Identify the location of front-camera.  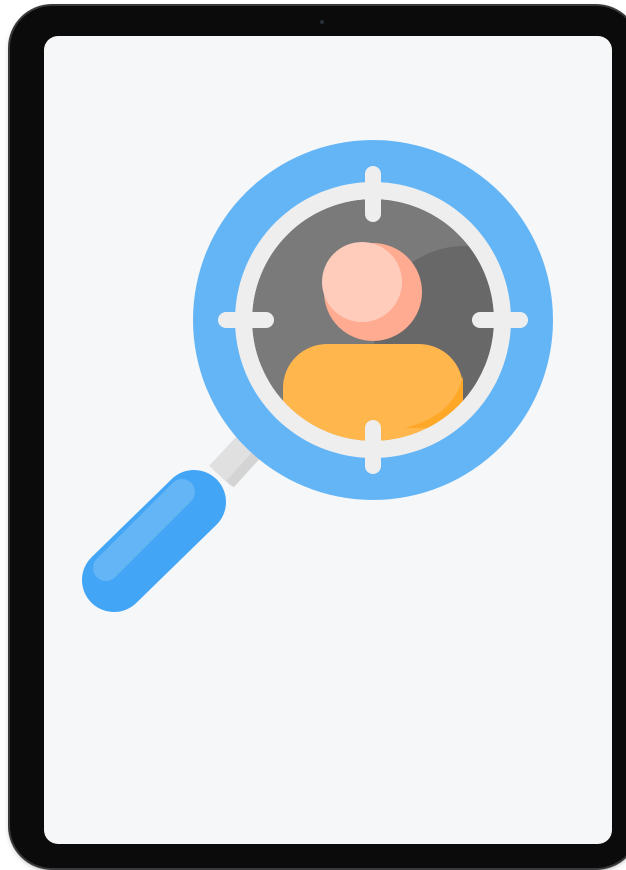
(322, 22).